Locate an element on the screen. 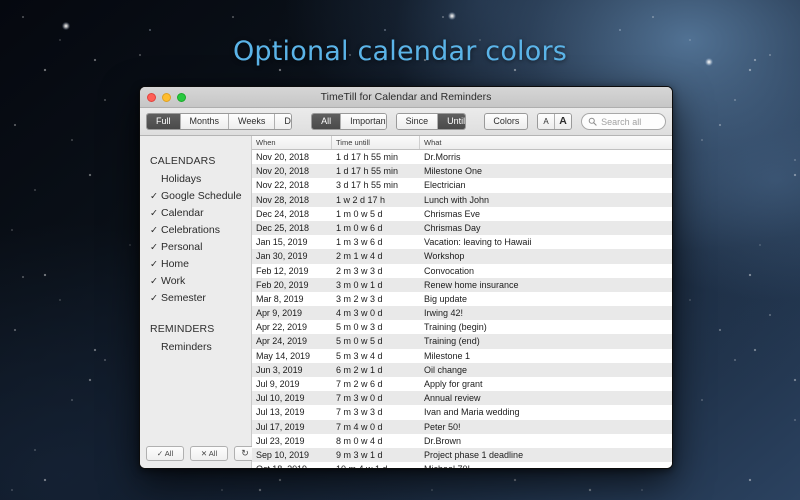  direction-segmented-control: Since Untill is located at coordinates (431, 121).